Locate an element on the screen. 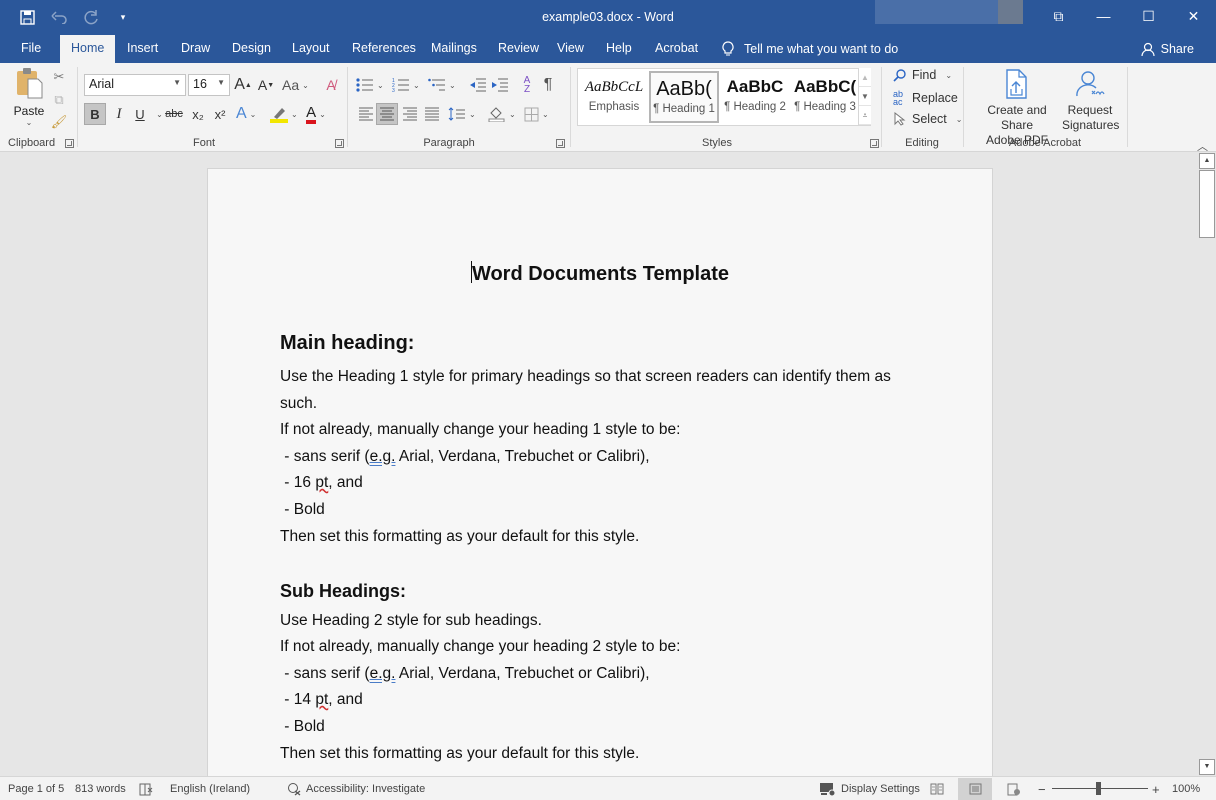  tab-view: View is located at coordinates (570, 49).